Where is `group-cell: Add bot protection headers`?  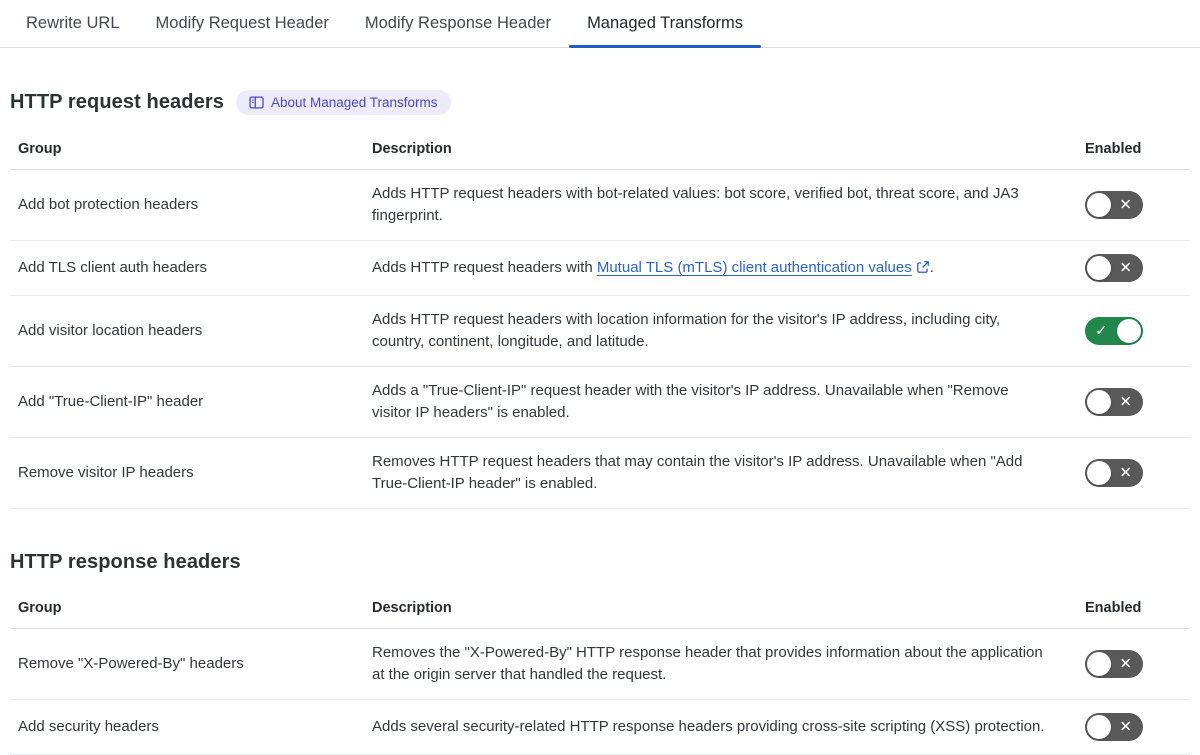 group-cell: Add bot protection headers is located at coordinates (108, 204).